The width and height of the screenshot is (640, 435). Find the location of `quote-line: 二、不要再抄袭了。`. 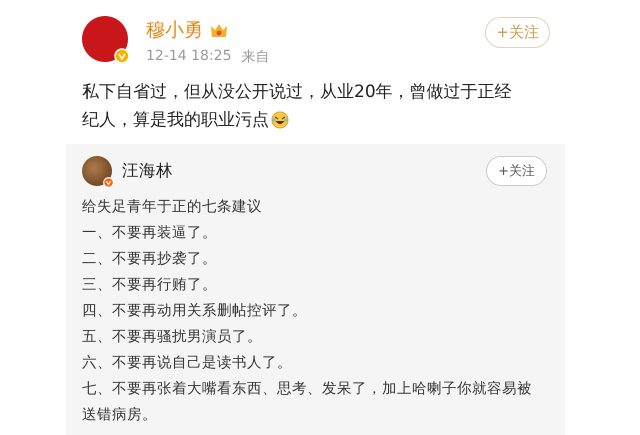

quote-line: 二、不要再抄袭了。 is located at coordinates (150, 259).